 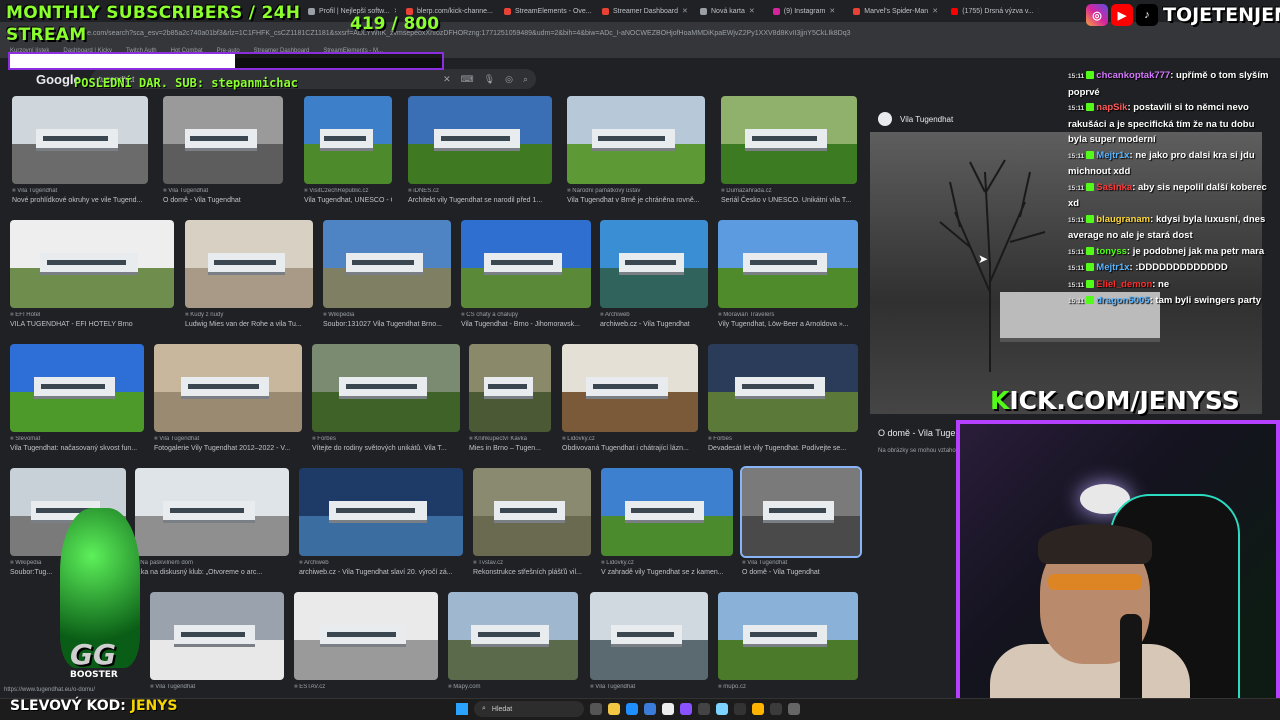 I want to click on chrome-active-icon, so click(x=758, y=709).